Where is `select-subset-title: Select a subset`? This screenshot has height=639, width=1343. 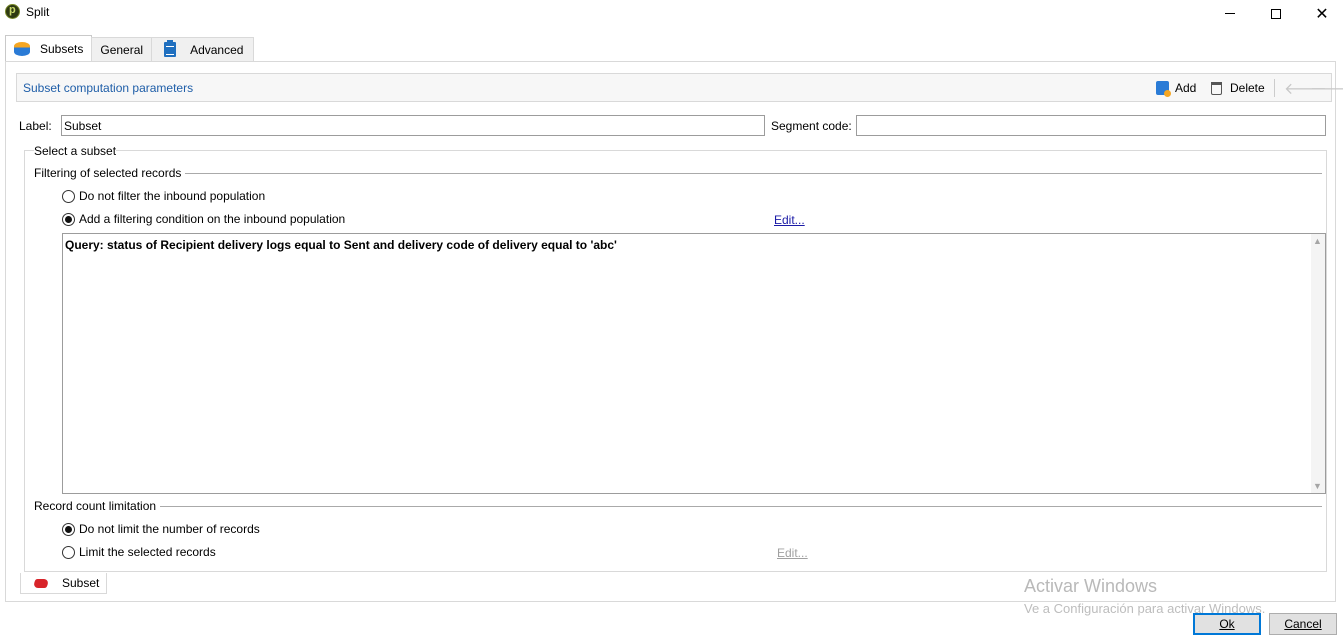
select-subset-title: Select a subset is located at coordinates (75, 151).